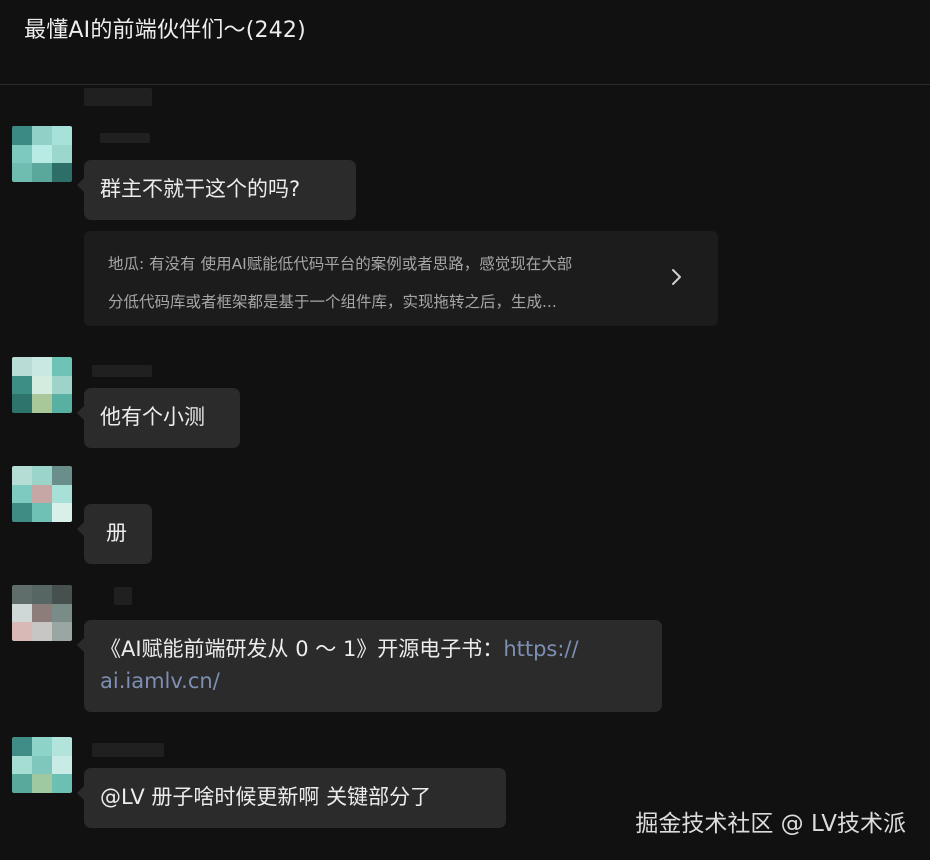 The height and width of the screenshot is (860, 930). What do you see at coordinates (165, 28) in the screenshot?
I see `chat-title: 最懂AI的前端伙伴们～(242)` at bounding box center [165, 28].